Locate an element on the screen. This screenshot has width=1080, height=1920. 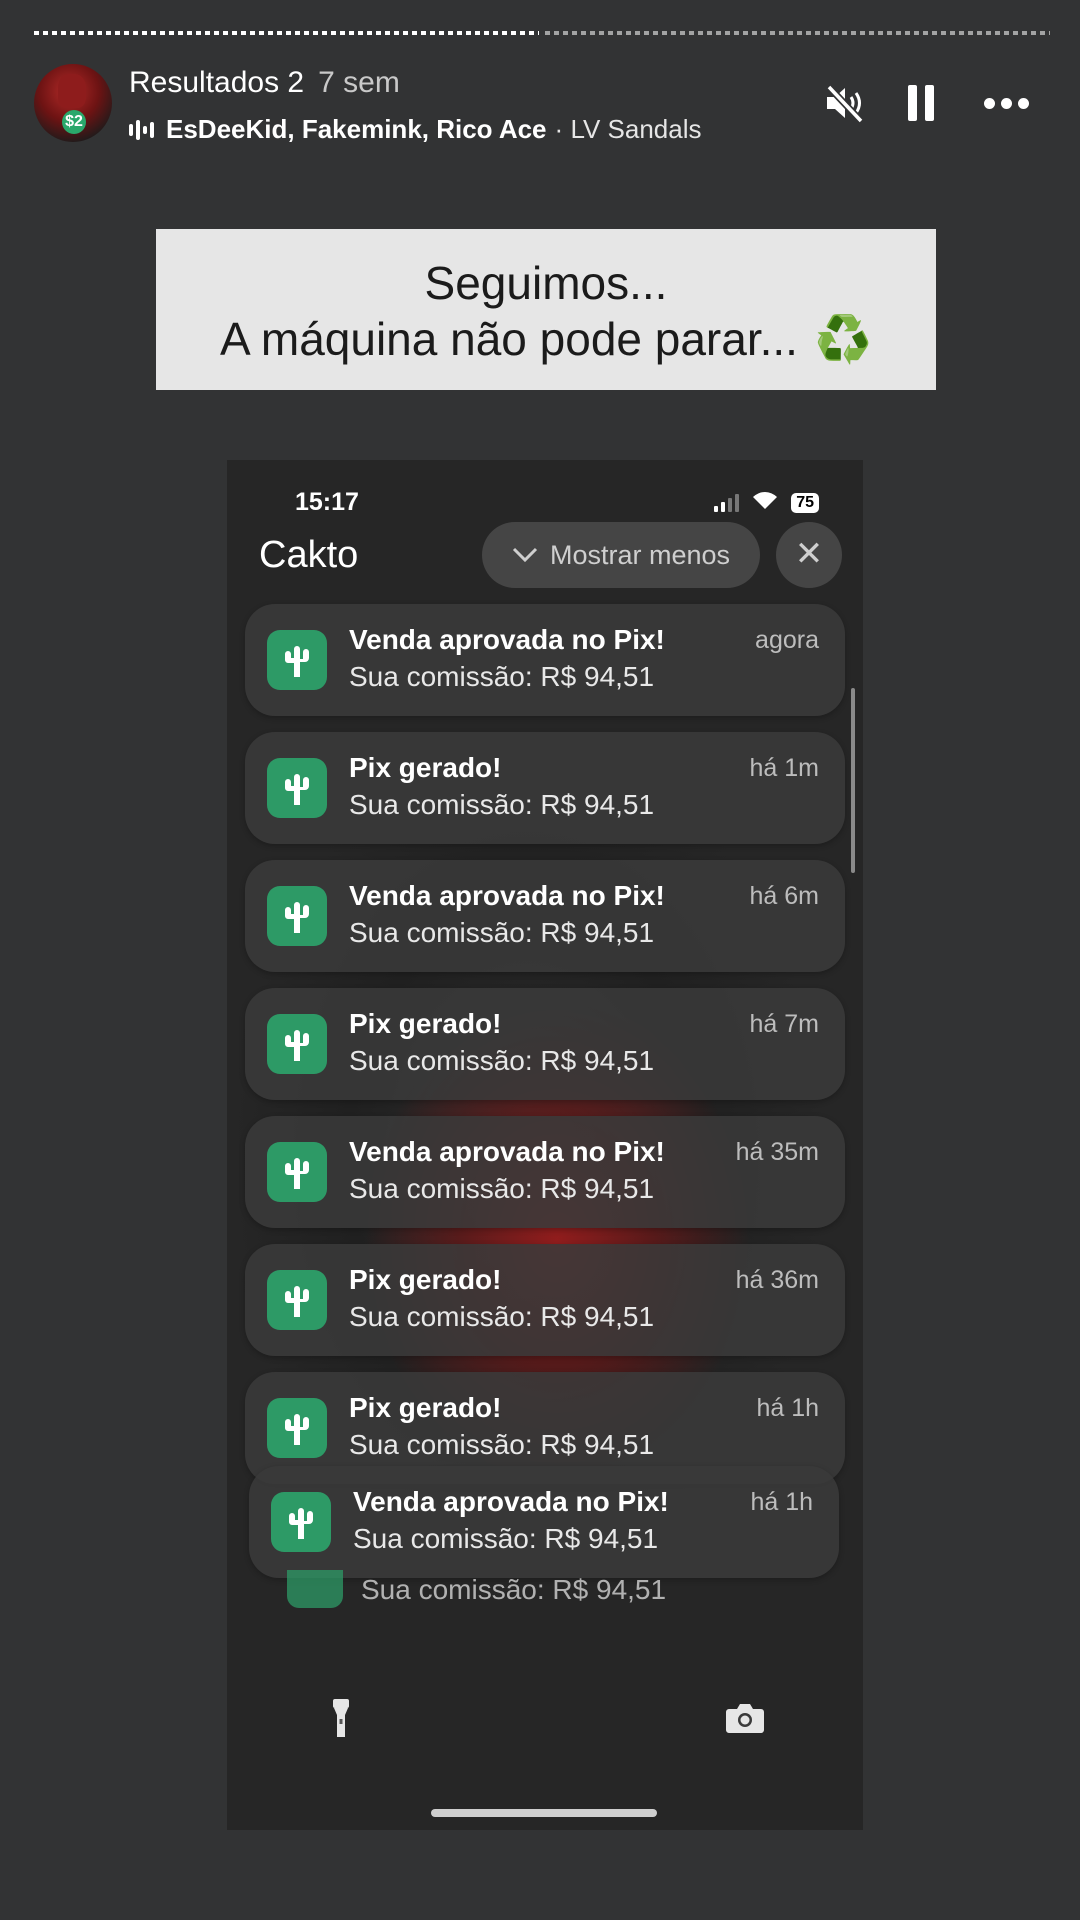
caption-line-2-row: A máquina não pode parar... ♻️ is located at coordinates (546, 339).